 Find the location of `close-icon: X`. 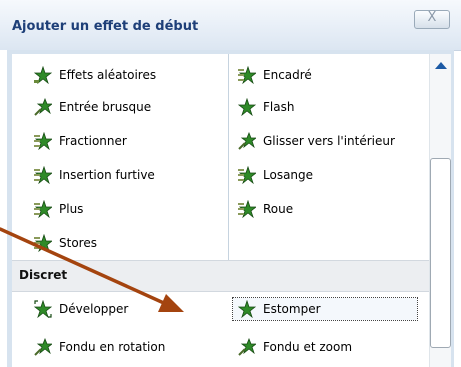

close-icon: X is located at coordinates (432, 17).